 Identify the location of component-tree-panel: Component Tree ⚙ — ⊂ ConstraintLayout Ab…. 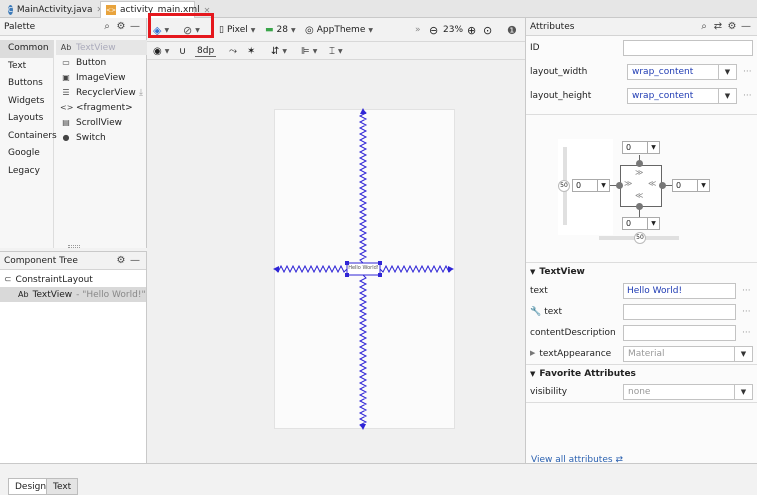
(73, 357).